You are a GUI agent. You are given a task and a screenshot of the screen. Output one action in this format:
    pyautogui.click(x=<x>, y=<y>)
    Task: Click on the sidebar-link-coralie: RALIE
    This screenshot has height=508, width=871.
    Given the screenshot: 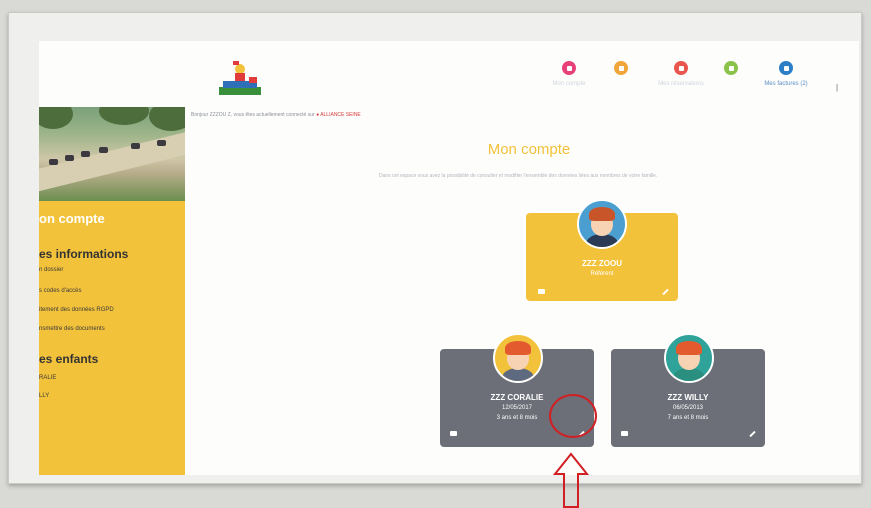 What is the action you would take?
    pyautogui.click(x=47, y=378)
    